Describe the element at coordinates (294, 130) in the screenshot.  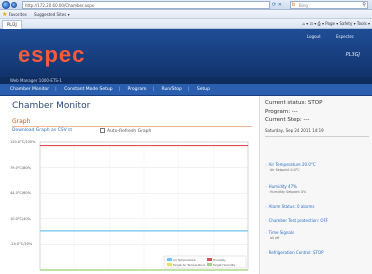
I see `status-datetime: Saturday, Sep 24 2011 14:19` at that location.